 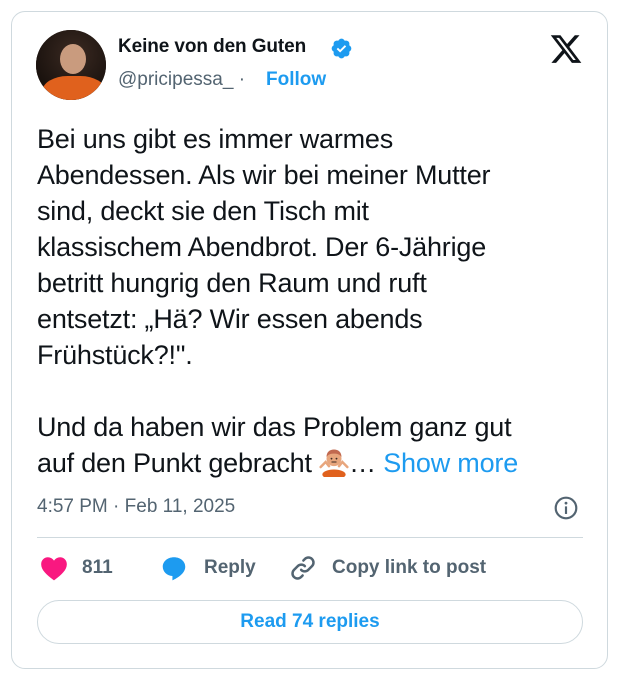 What do you see at coordinates (71, 65) in the screenshot?
I see `avatar` at bounding box center [71, 65].